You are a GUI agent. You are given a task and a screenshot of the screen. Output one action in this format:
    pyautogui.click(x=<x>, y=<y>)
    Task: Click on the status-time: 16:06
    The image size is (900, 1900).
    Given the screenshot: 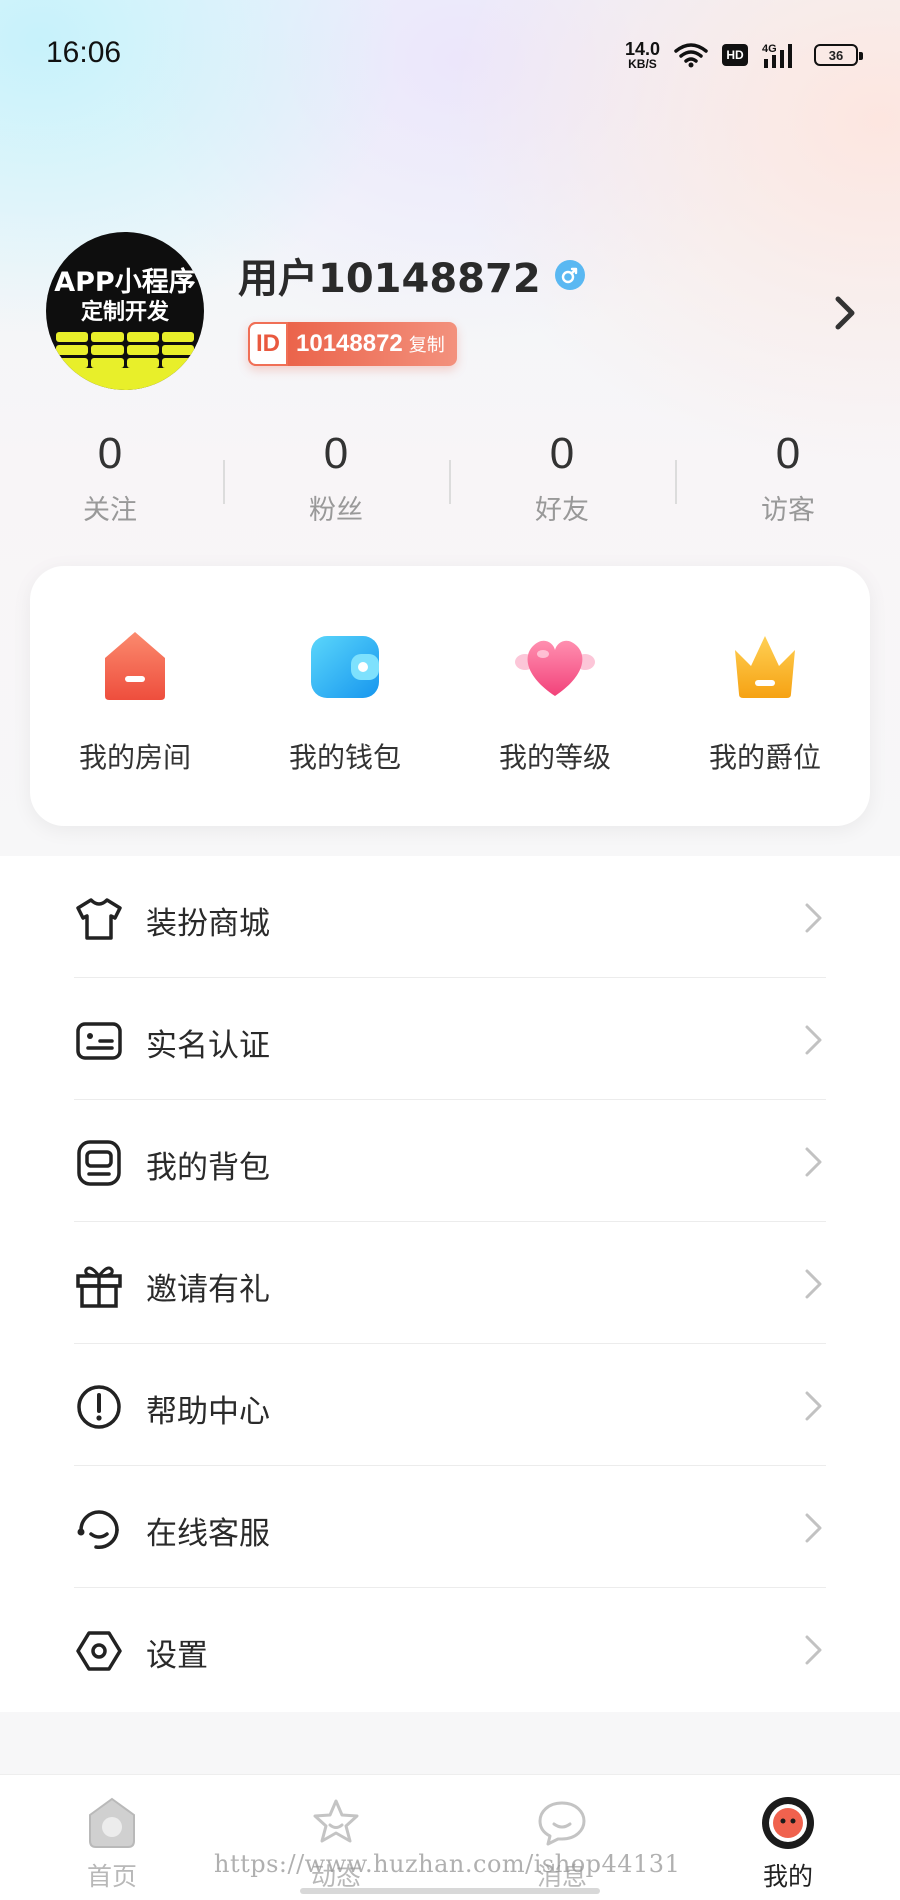 What is the action you would take?
    pyautogui.click(x=84, y=52)
    